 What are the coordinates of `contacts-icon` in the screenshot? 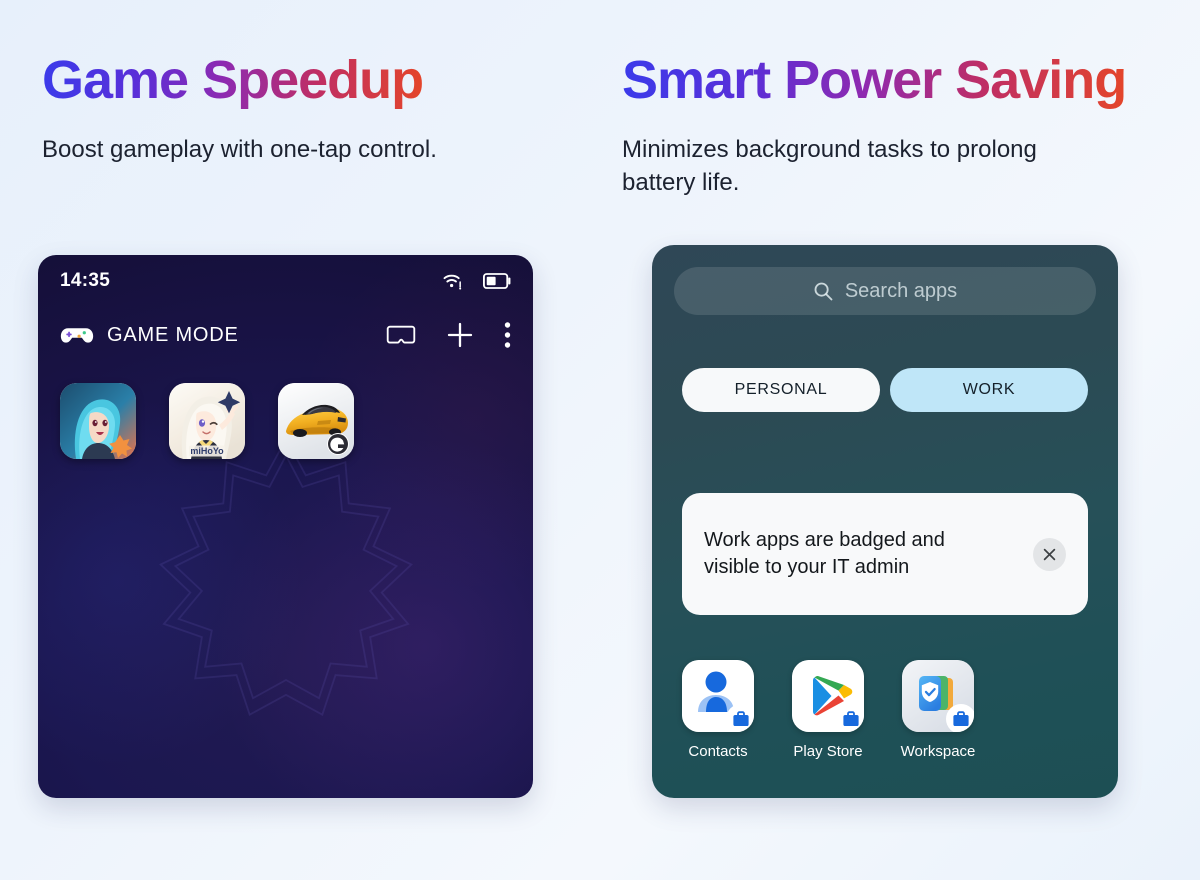 It's located at (718, 696).